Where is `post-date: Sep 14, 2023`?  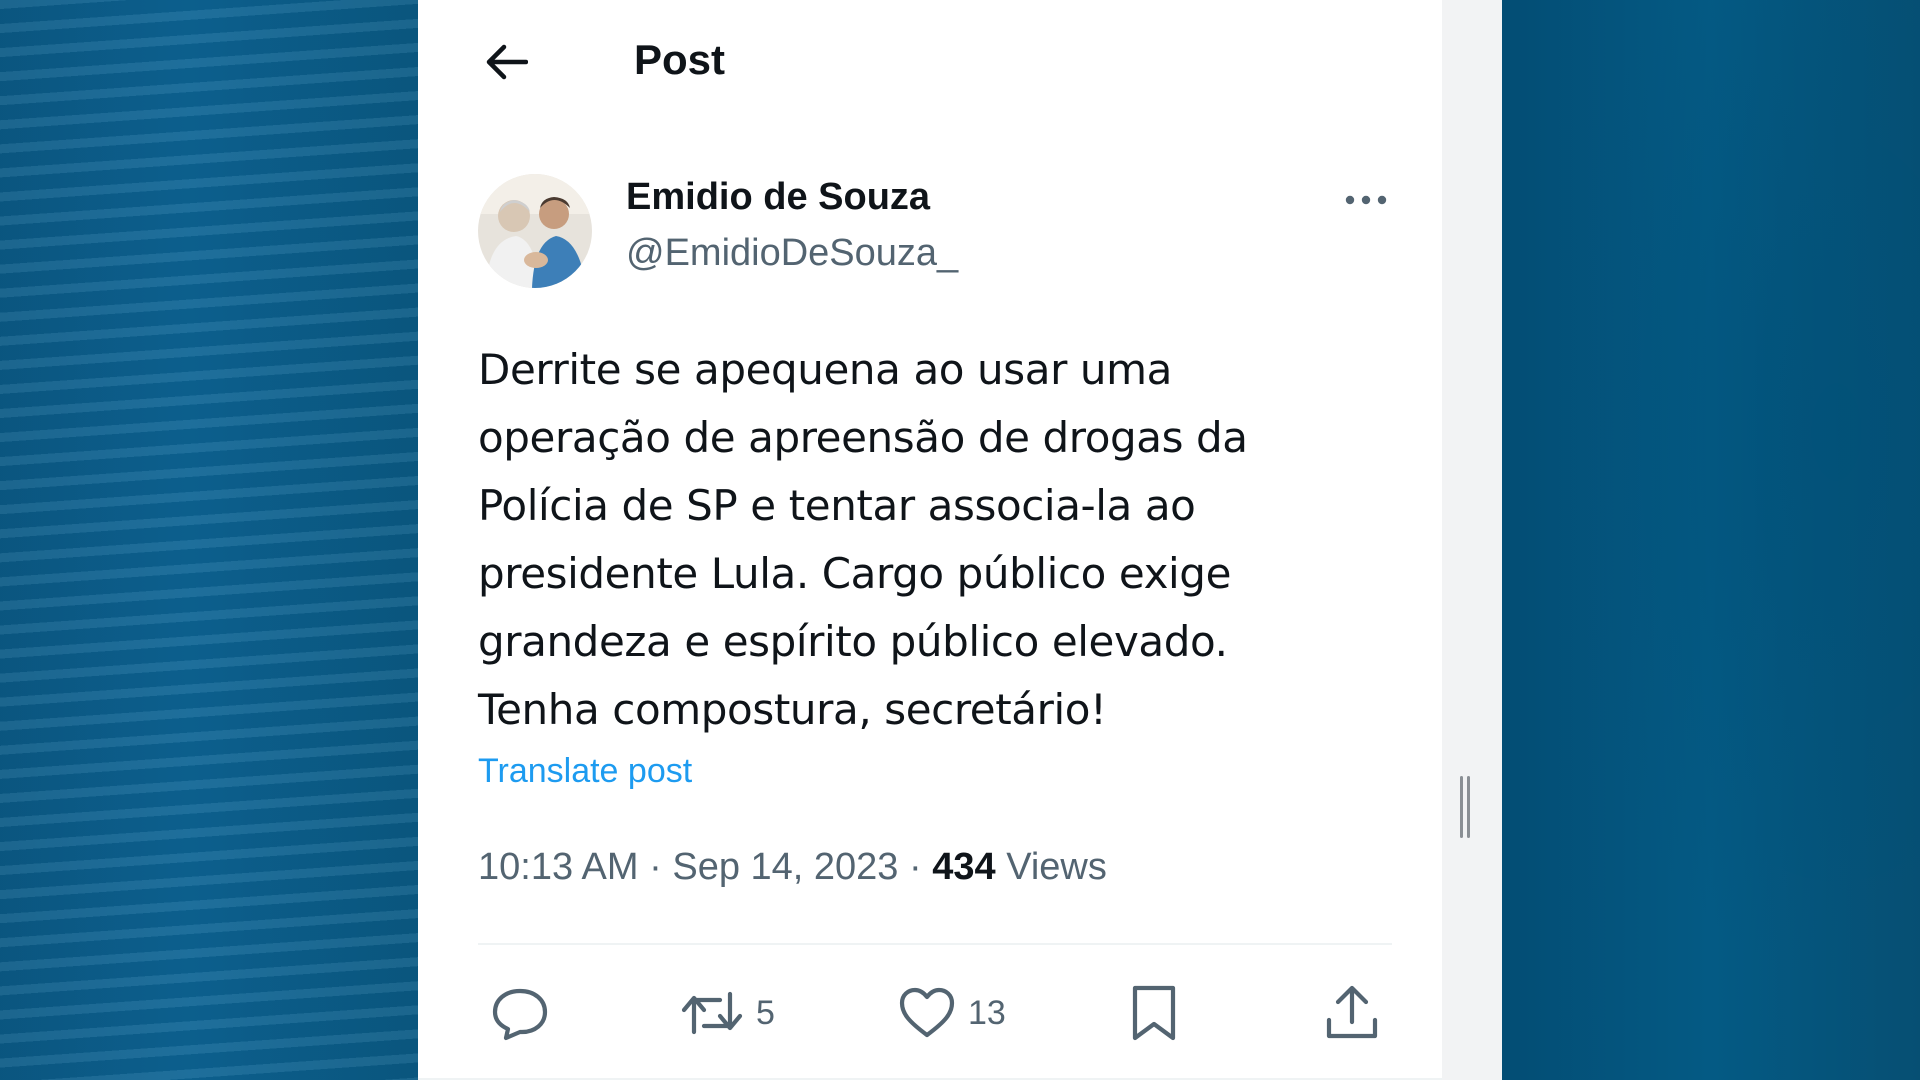
post-date: Sep 14, 2023 is located at coordinates (785, 867).